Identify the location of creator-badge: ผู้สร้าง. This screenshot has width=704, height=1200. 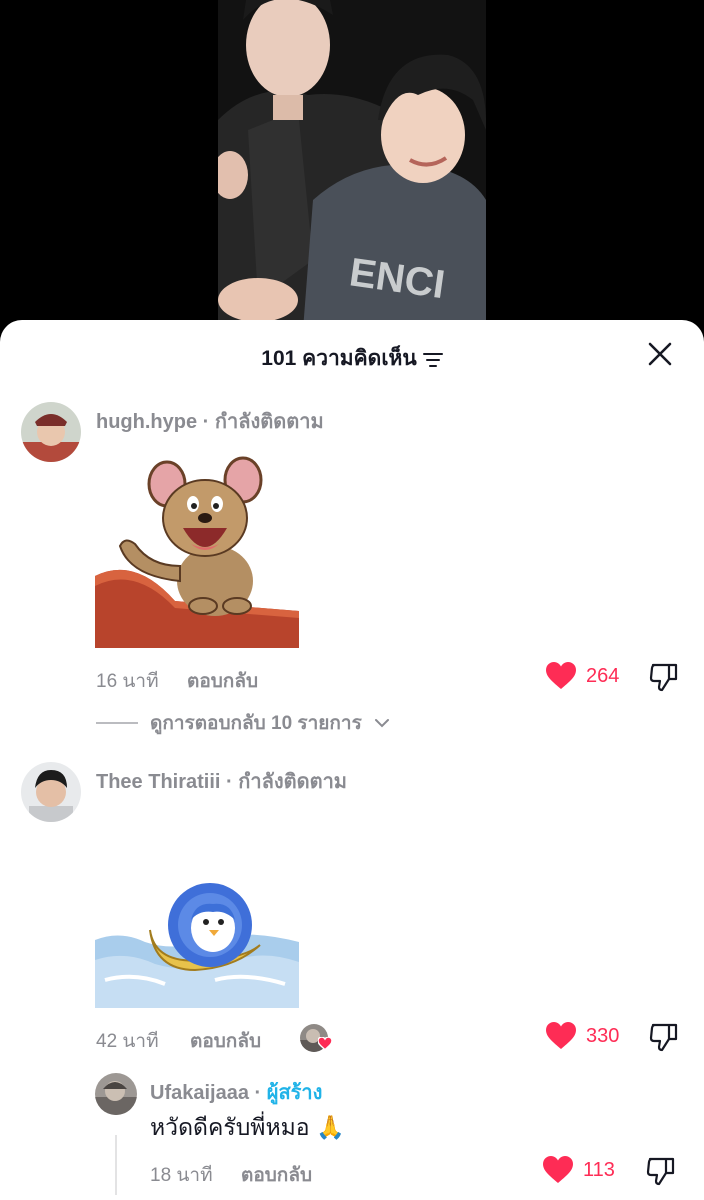
(294, 1093).